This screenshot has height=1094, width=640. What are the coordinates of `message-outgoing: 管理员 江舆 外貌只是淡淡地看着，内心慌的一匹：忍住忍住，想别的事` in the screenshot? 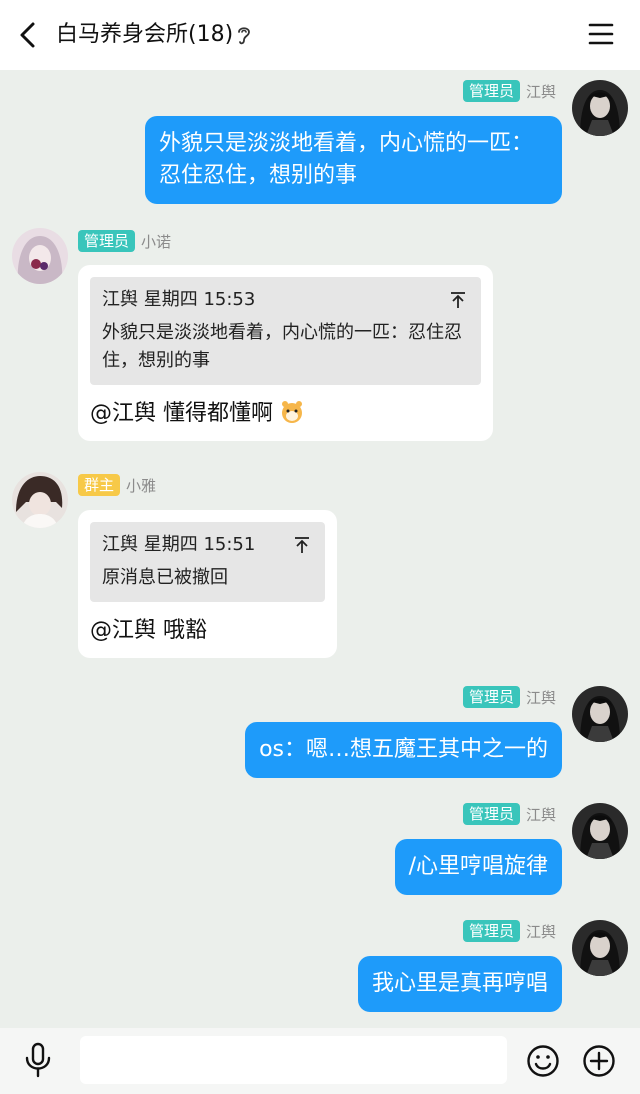 It's located at (320, 143).